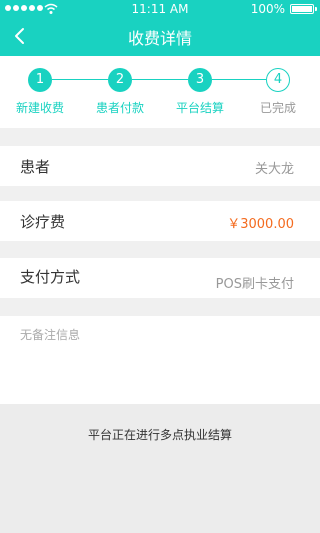 This screenshot has width=320, height=533. What do you see at coordinates (39, 108) in the screenshot?
I see `step-label: 新建收费` at bounding box center [39, 108].